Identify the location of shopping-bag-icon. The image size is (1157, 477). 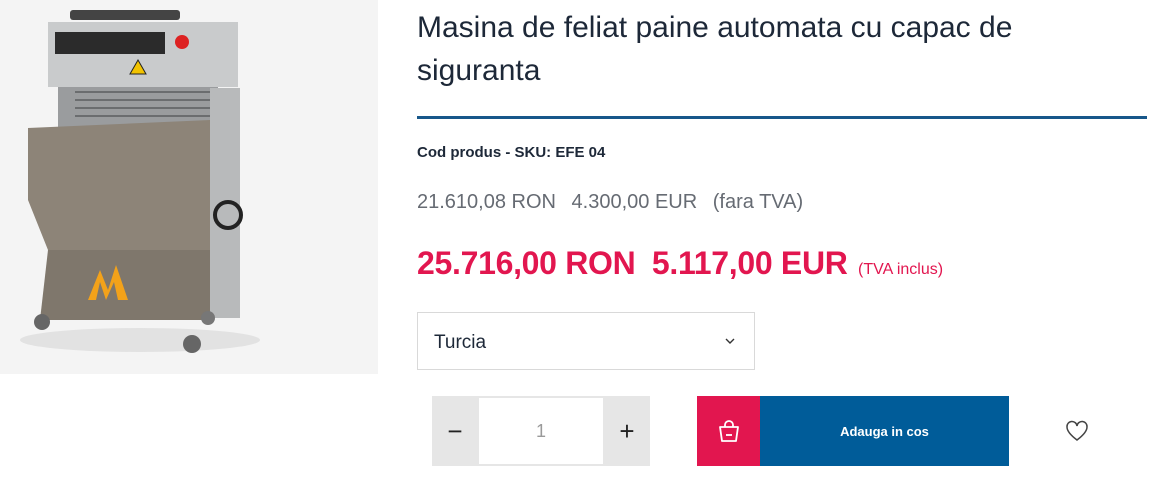
(728, 431).